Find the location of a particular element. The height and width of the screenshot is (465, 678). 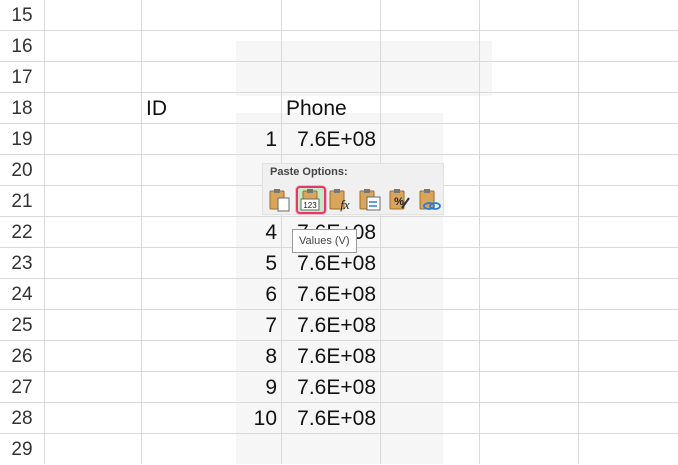

svg-text: fx is located at coordinates (345, 204).